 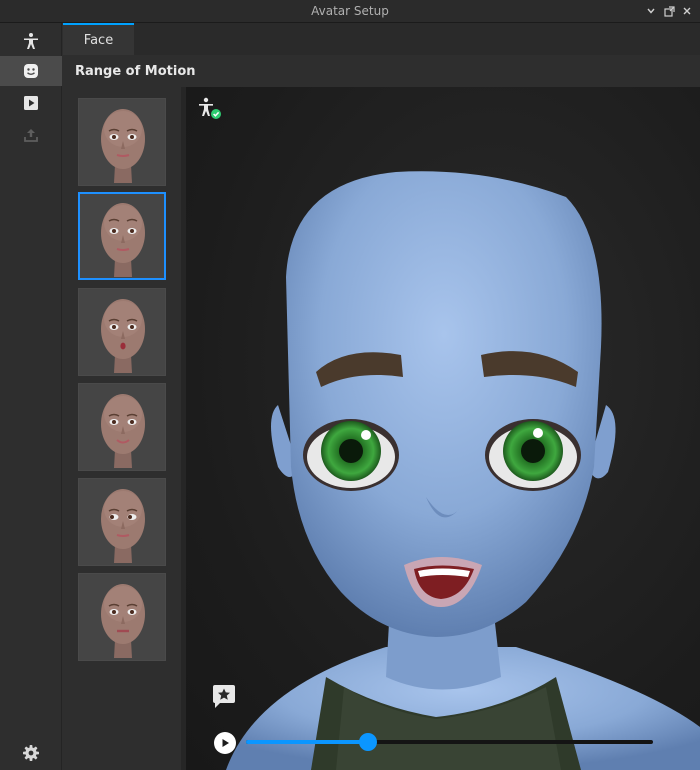 What do you see at coordinates (122, 522) in the screenshot?
I see `thumbnail-eyes-left` at bounding box center [122, 522].